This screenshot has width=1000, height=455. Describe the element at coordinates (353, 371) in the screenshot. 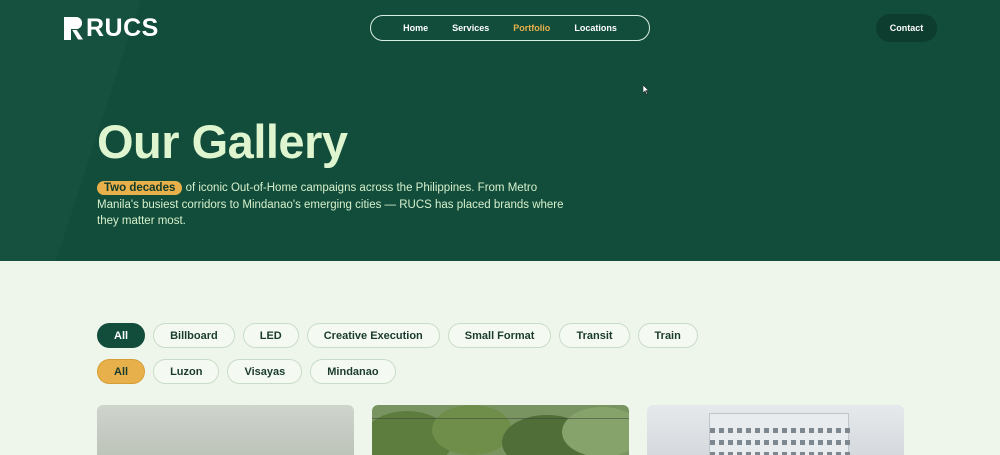

I see `filter-region-mindanao: Mindanao` at that location.